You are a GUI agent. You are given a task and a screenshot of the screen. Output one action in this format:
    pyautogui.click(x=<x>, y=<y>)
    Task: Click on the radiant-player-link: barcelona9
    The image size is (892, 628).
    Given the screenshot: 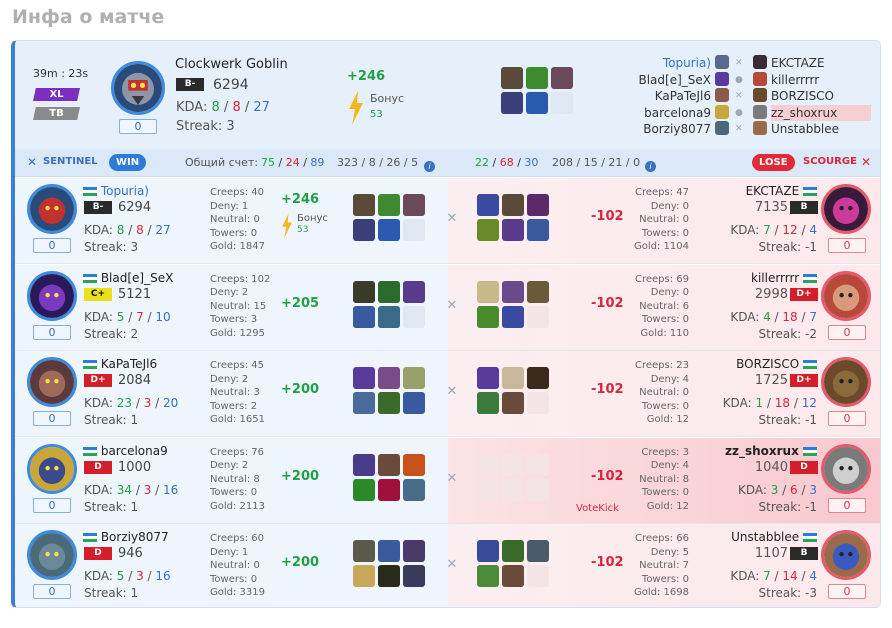 What is the action you would take?
    pyautogui.click(x=661, y=113)
    